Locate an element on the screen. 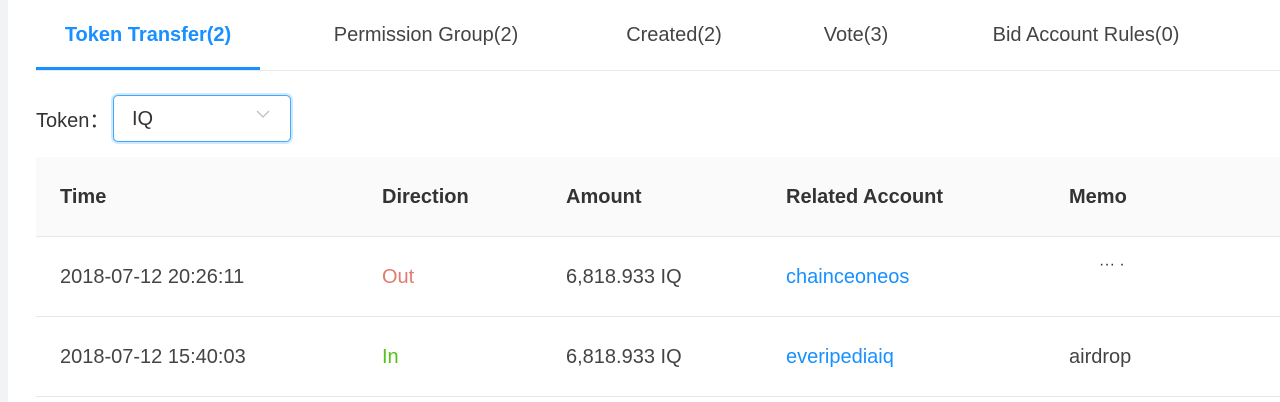 The width and height of the screenshot is (1280, 402). row-memo-text: ··· · is located at coordinates (1112, 264).